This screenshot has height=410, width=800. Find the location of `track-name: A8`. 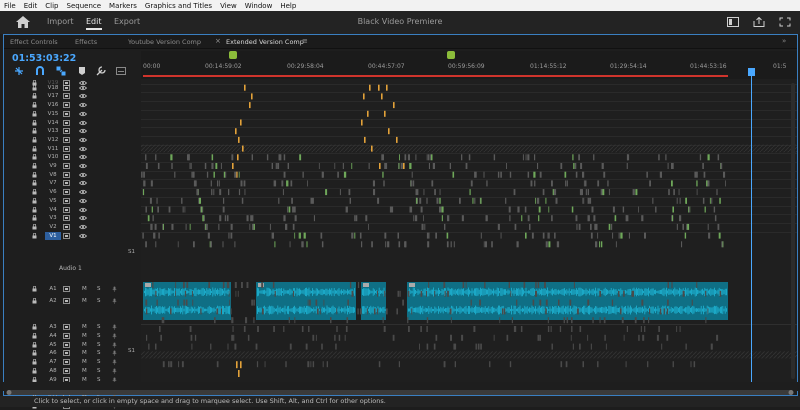

track-name: A8 is located at coordinates (53, 371).